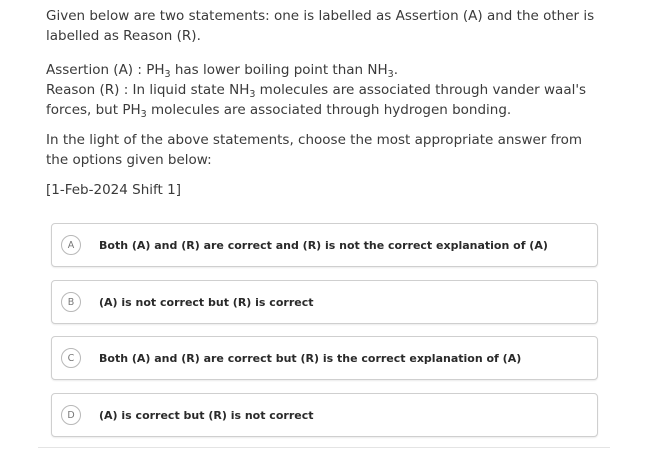  What do you see at coordinates (71, 415) in the screenshot?
I see `option-letter-badge: D` at bounding box center [71, 415].